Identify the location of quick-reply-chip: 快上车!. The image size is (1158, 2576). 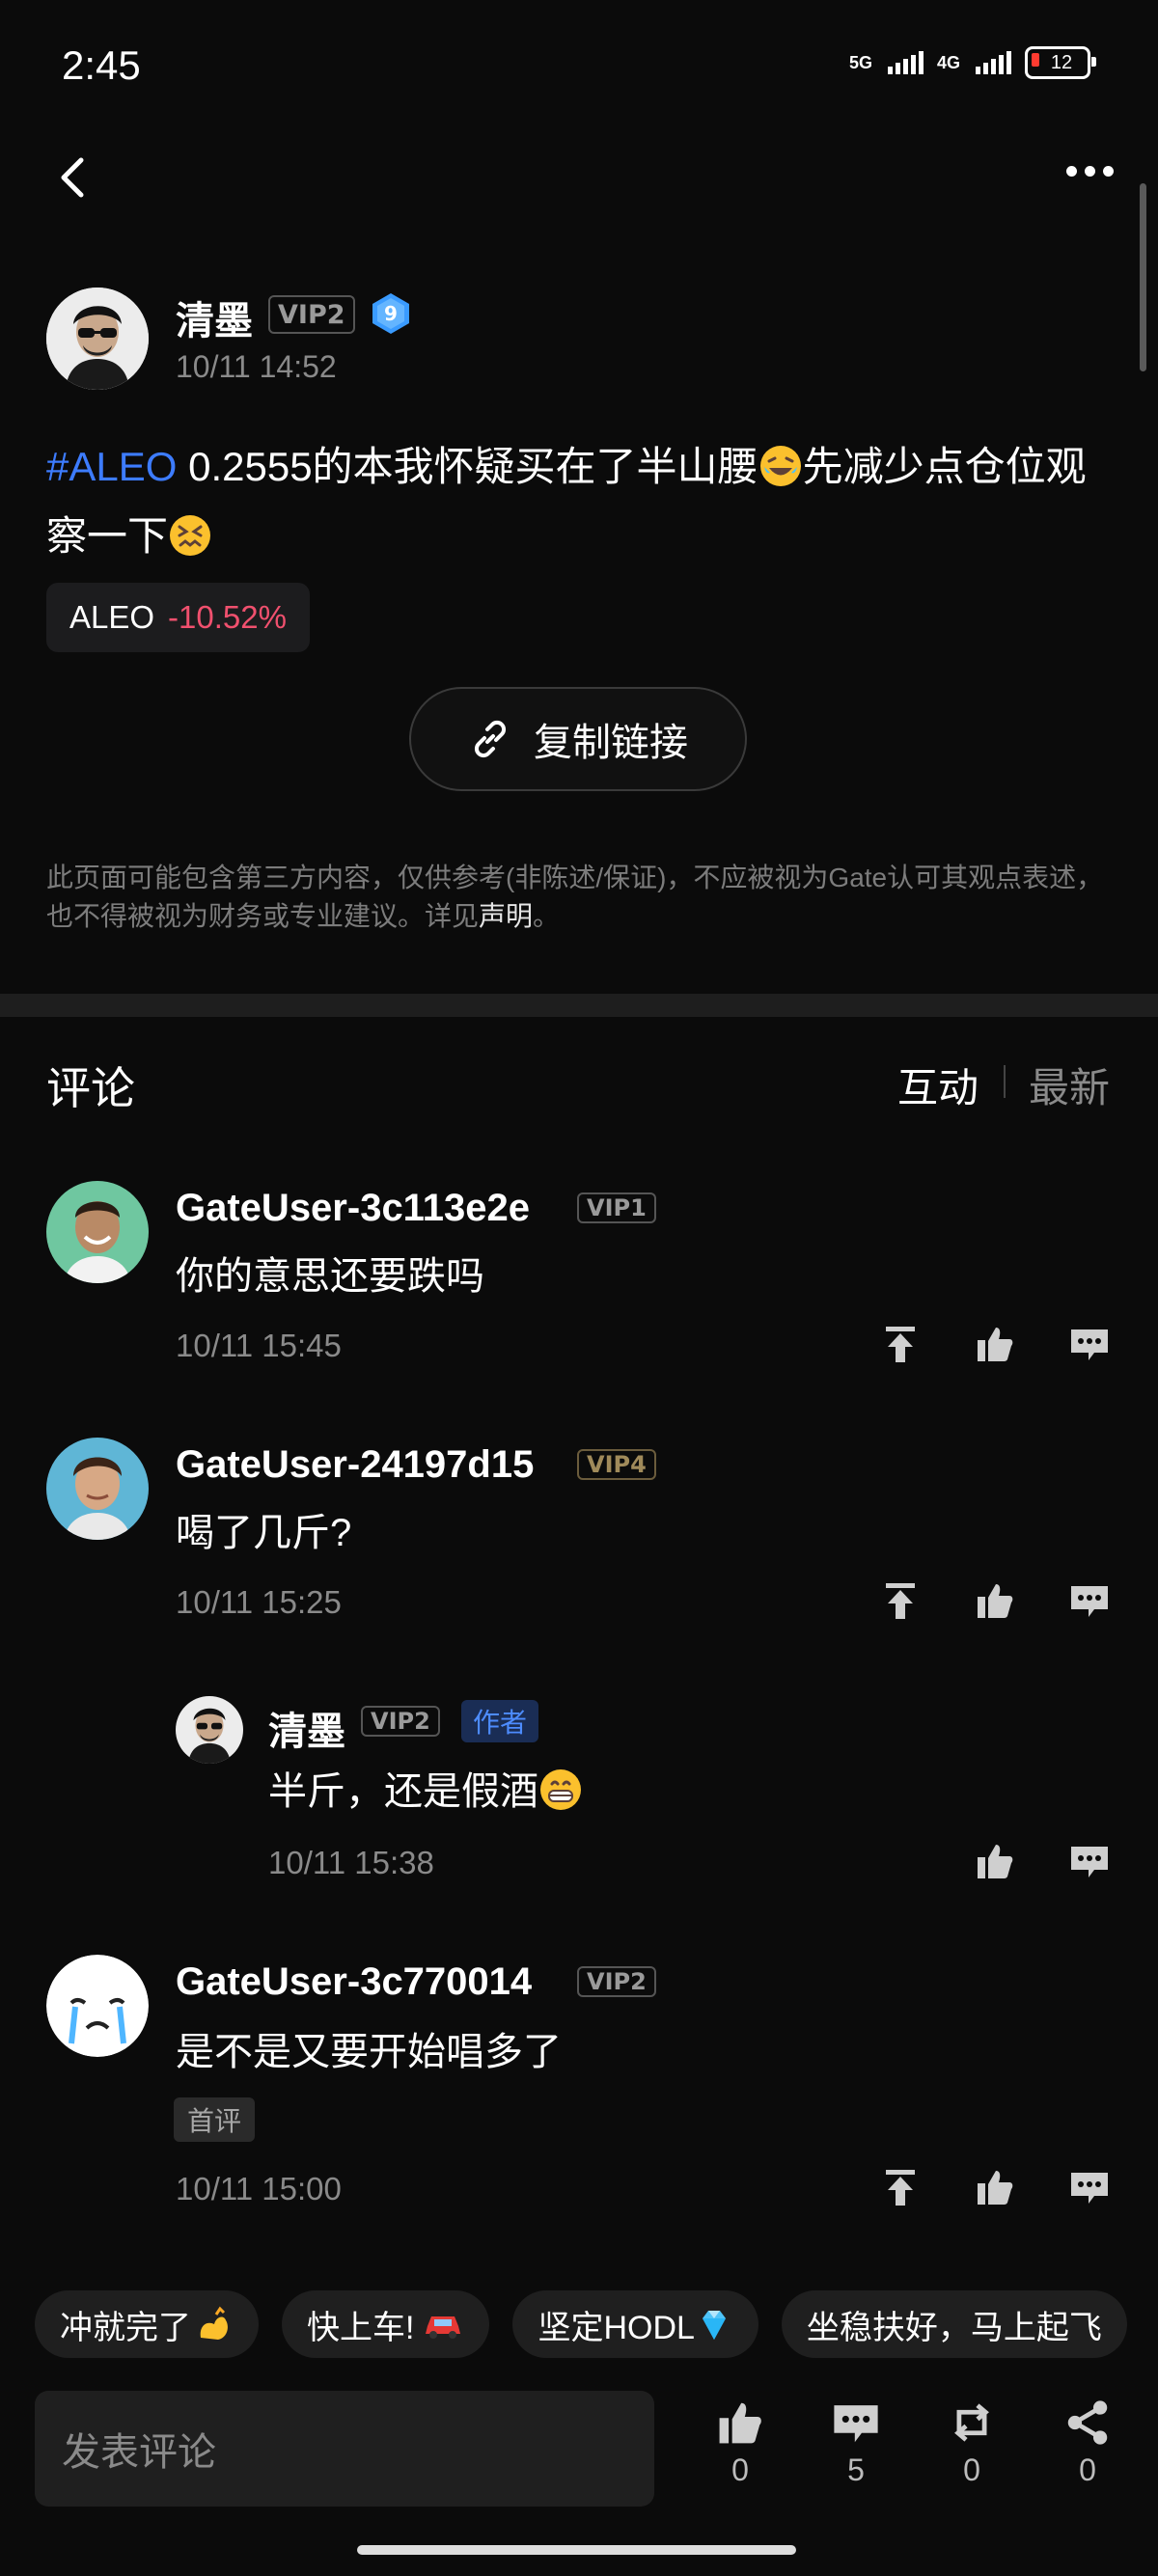
(386, 2324).